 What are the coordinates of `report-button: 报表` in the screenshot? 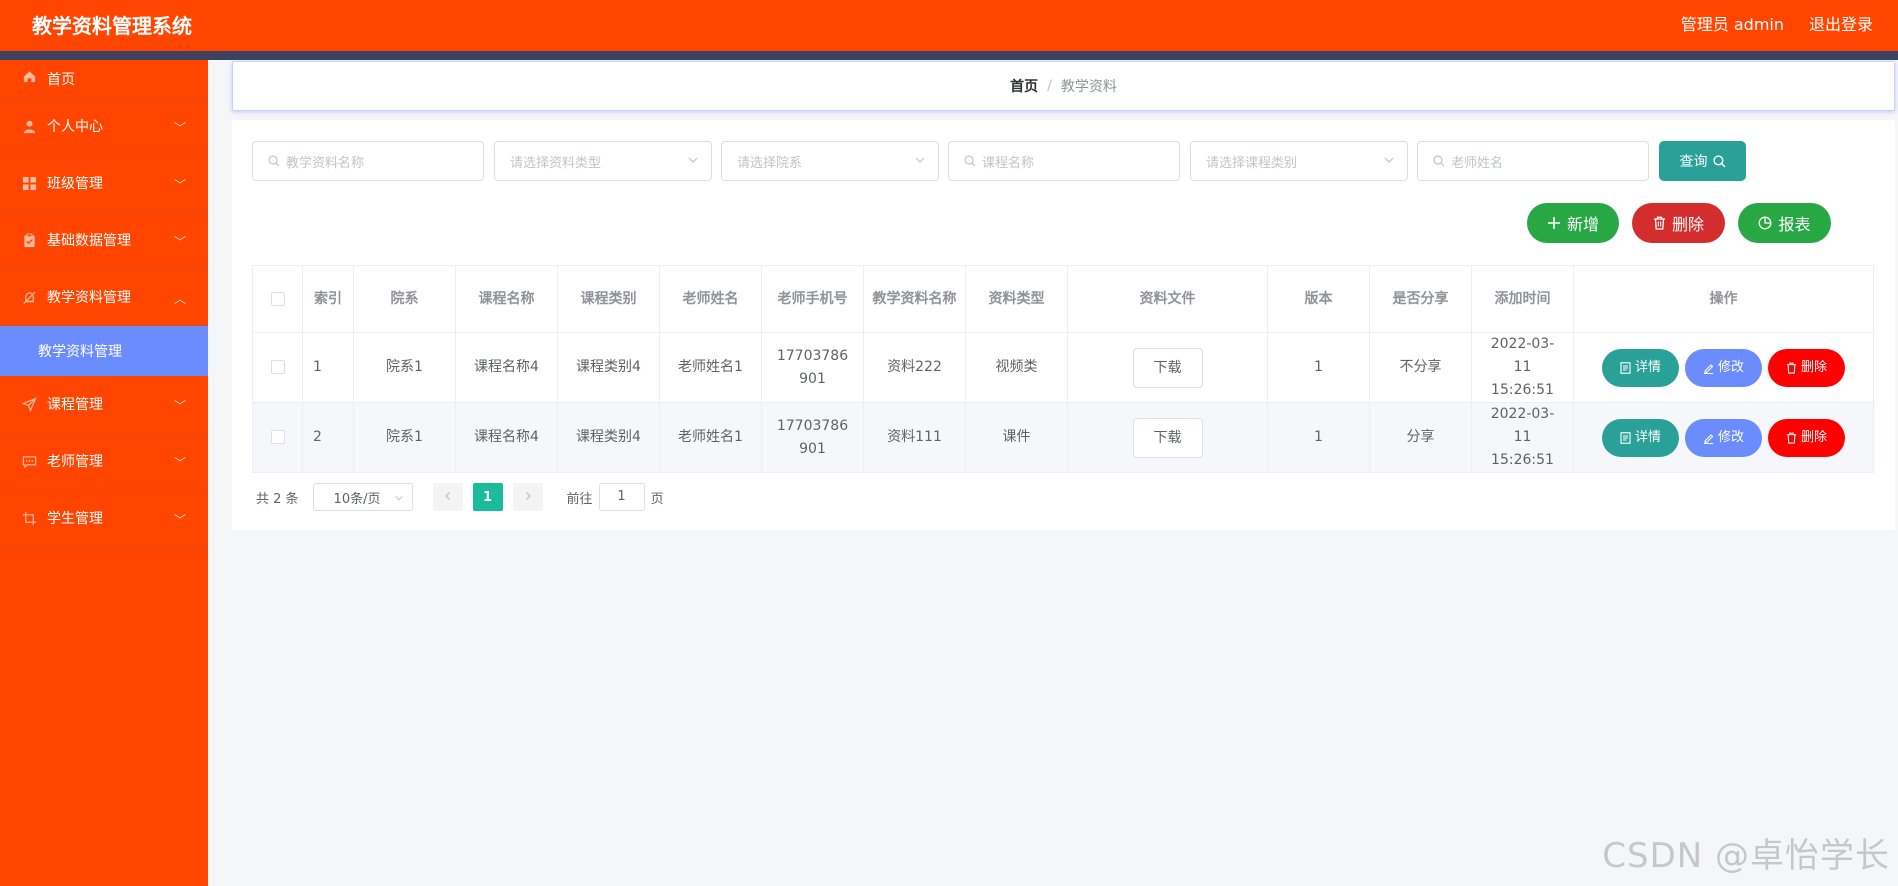 It's located at (1784, 223).